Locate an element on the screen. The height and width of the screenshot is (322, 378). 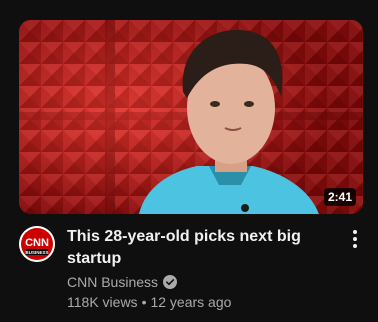
channel-name: CNN Business is located at coordinates (112, 282).